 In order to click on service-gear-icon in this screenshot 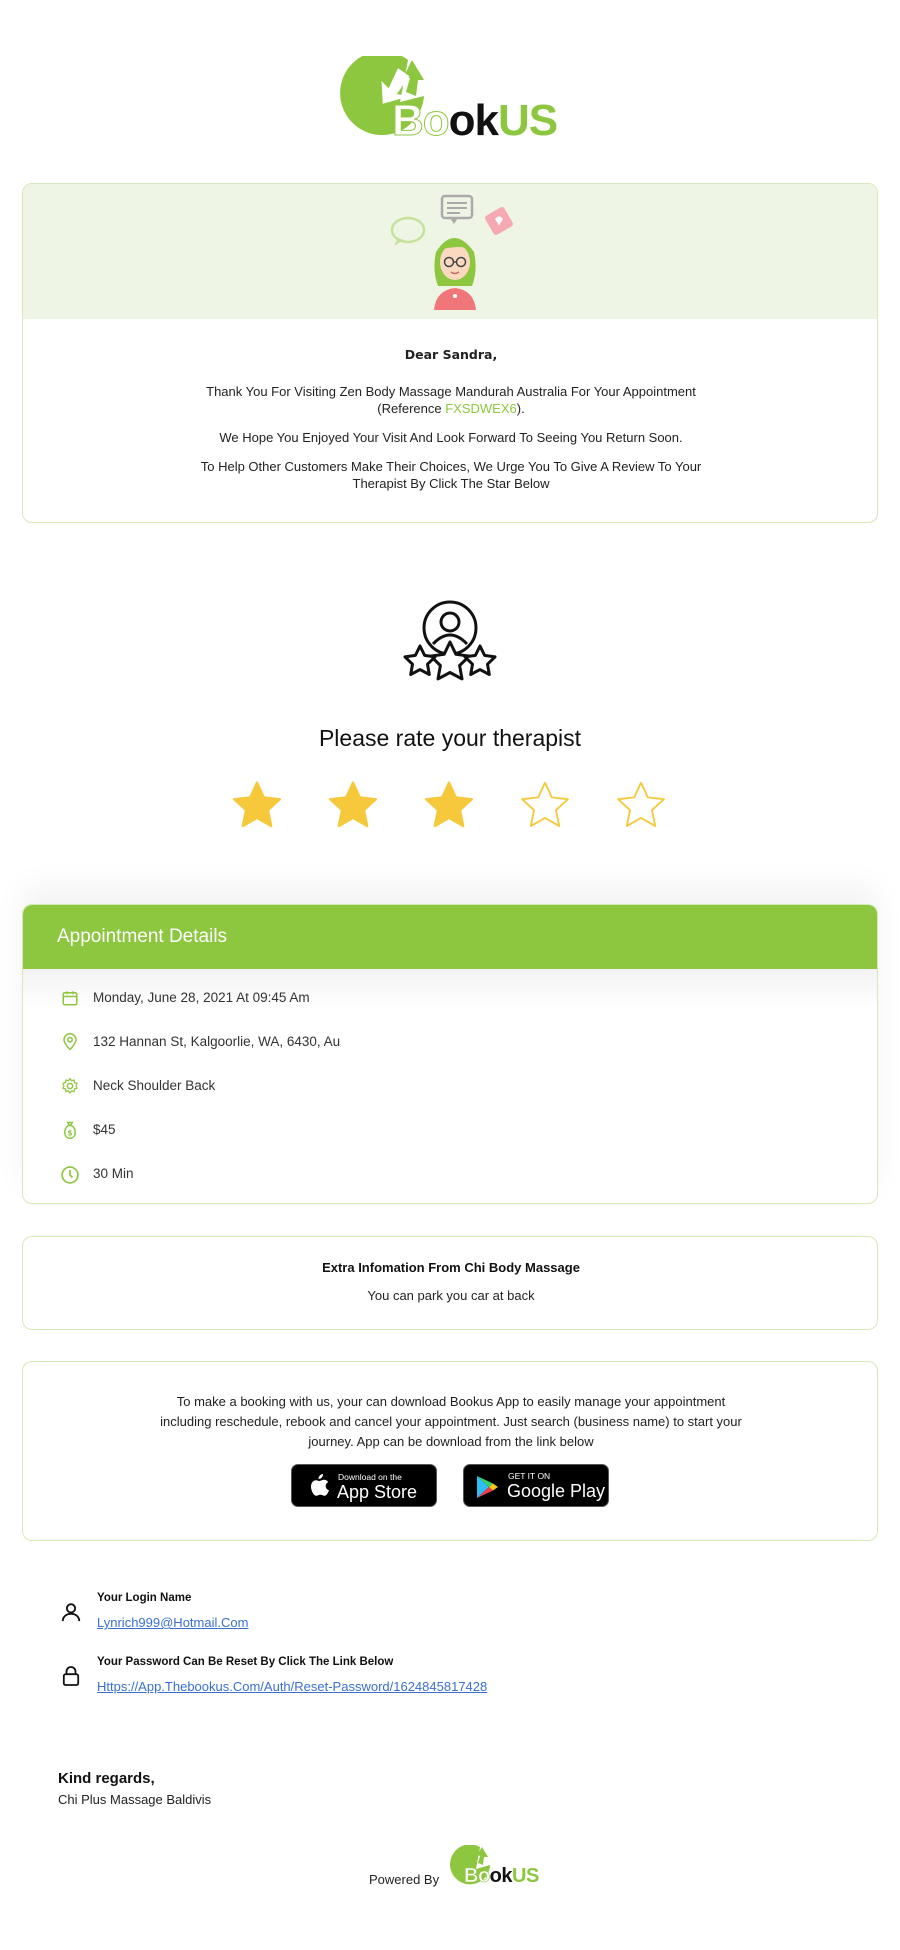, I will do `click(70, 1085)`.